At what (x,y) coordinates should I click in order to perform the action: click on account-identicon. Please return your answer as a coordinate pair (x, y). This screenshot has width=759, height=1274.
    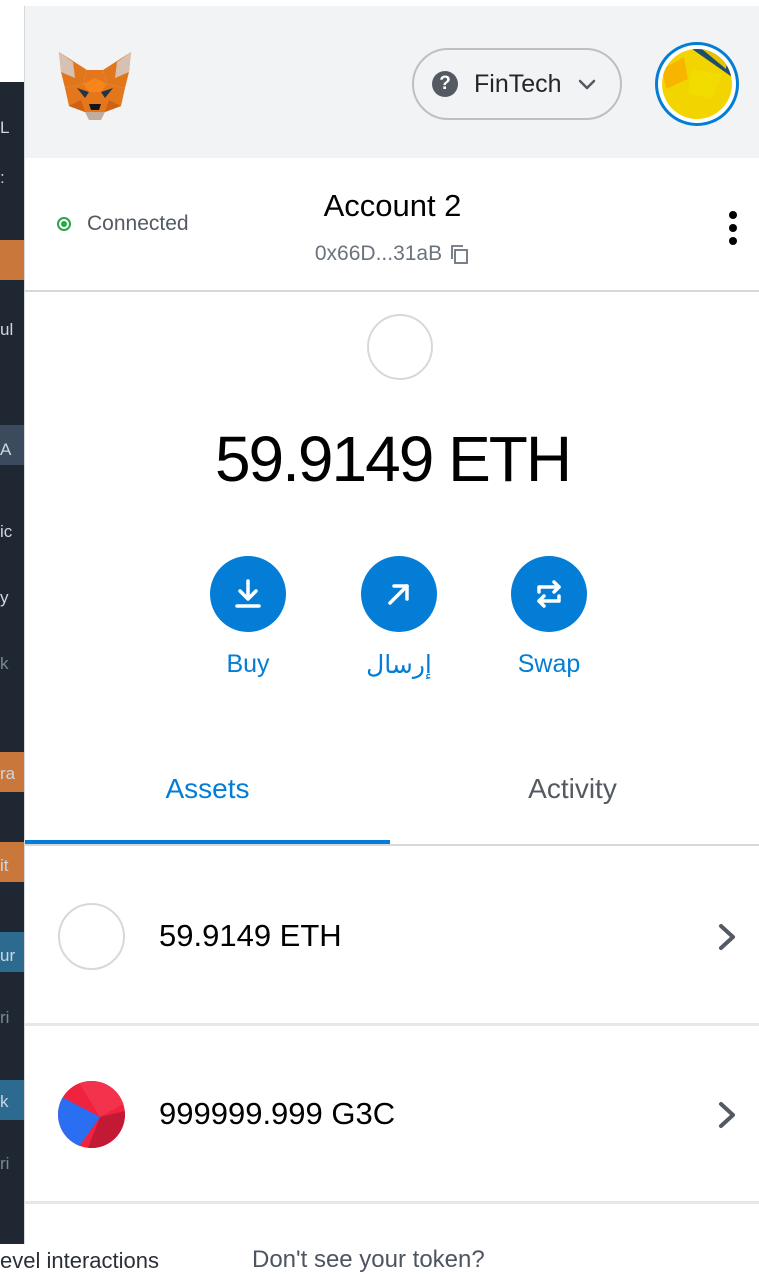
    Looking at the image, I should click on (697, 84).